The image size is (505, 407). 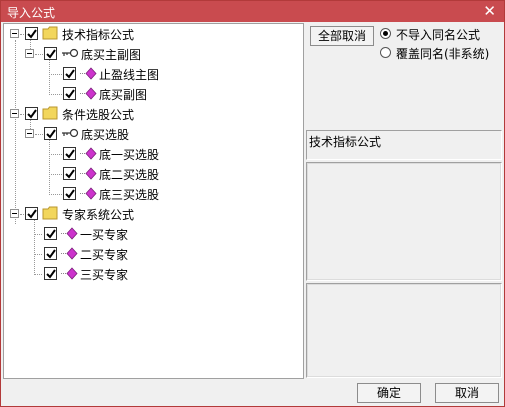 I want to click on node-label: 三买专家, so click(x=104, y=275).